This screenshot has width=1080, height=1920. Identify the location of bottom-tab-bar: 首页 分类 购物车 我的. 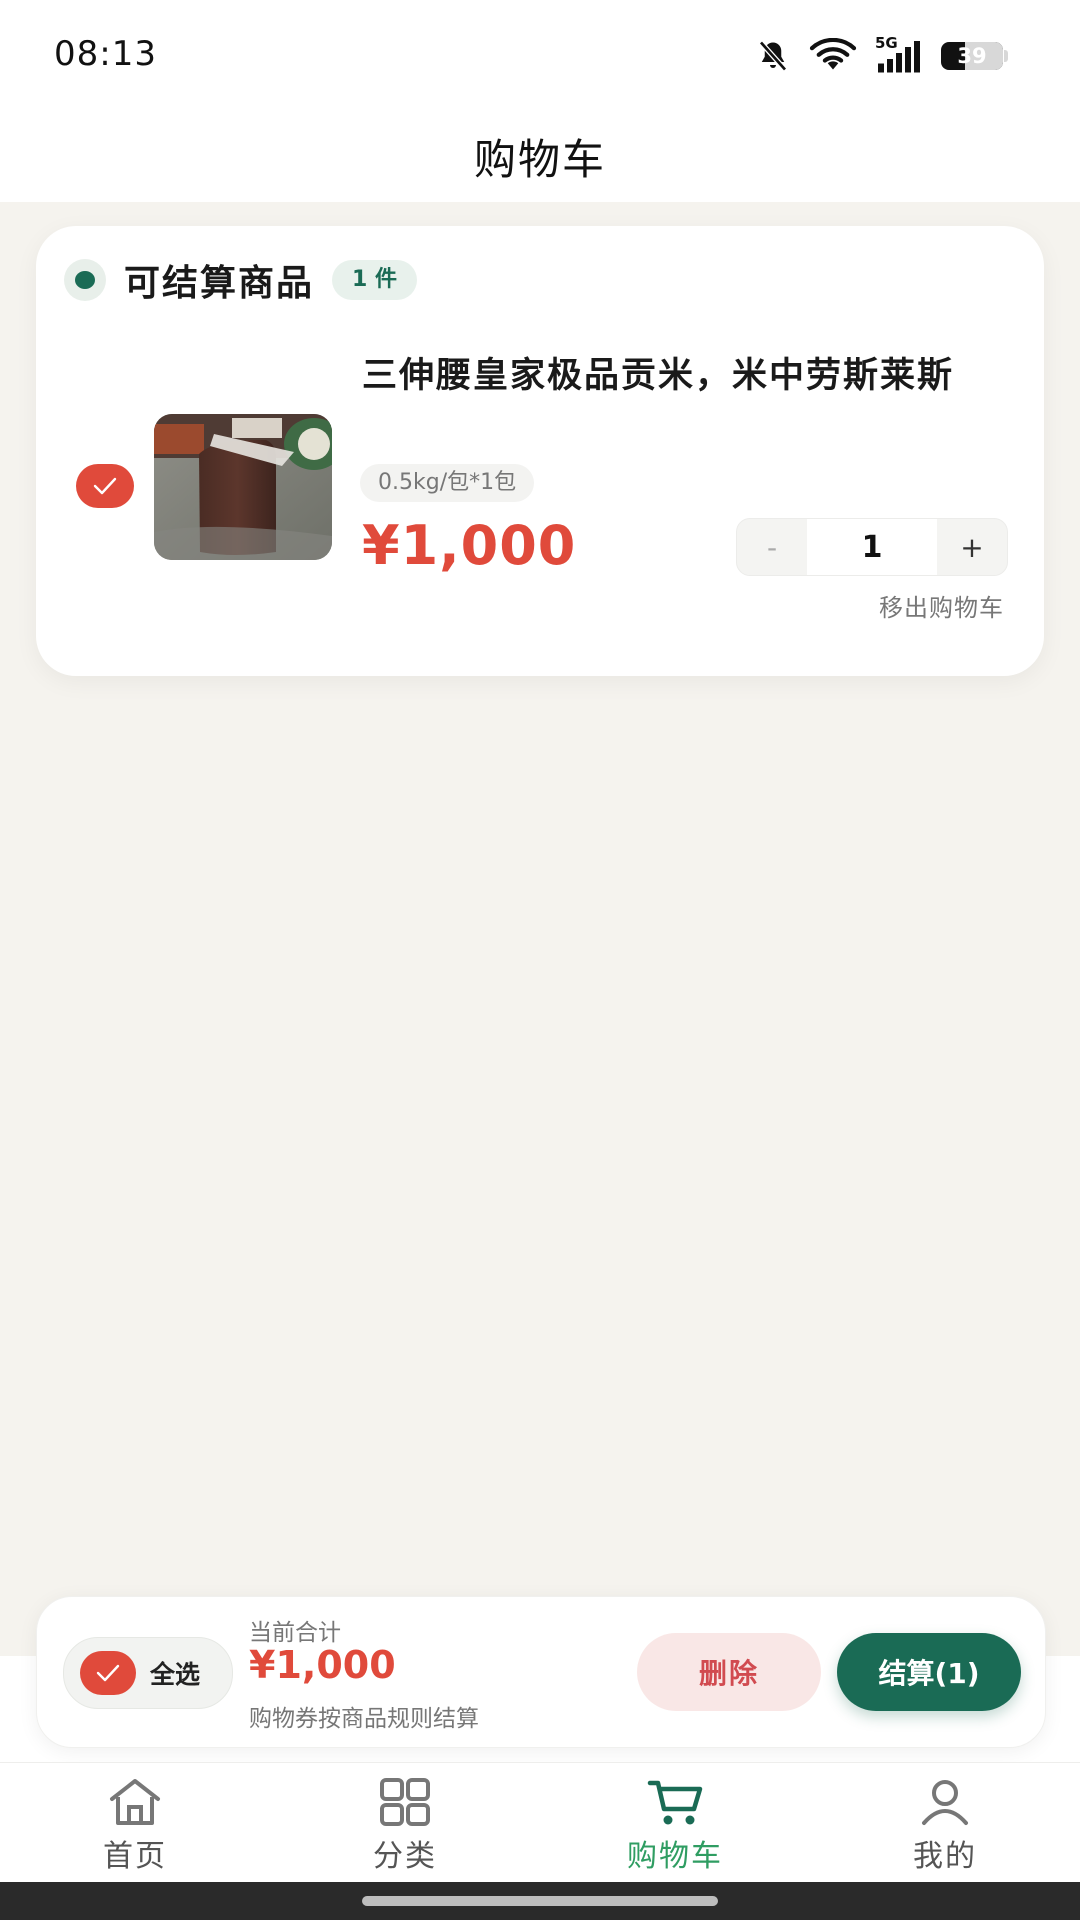
(540, 1822).